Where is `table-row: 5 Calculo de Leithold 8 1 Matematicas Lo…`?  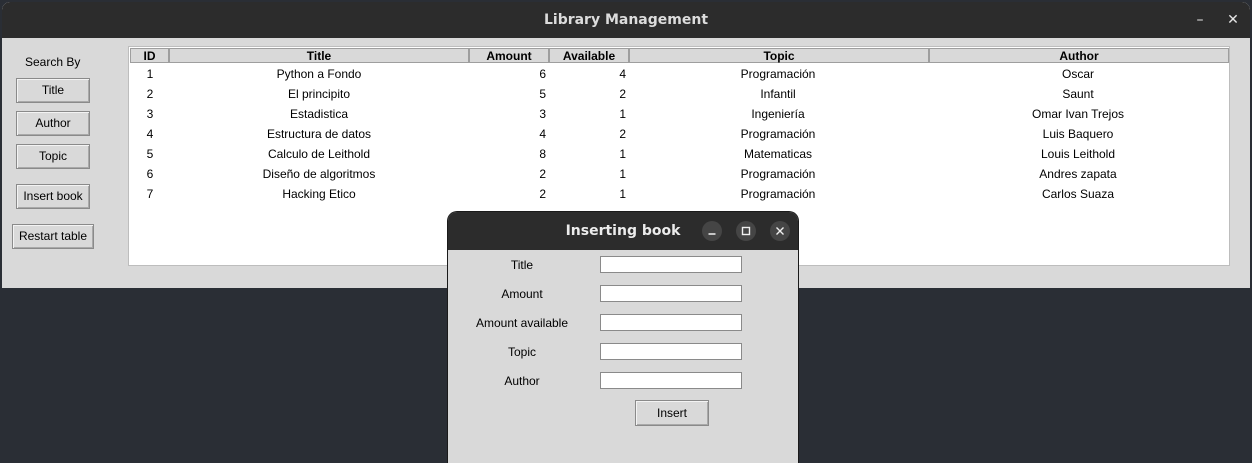
table-row: 5 Calculo de Leithold 8 1 Matematicas Lo… is located at coordinates (679, 155).